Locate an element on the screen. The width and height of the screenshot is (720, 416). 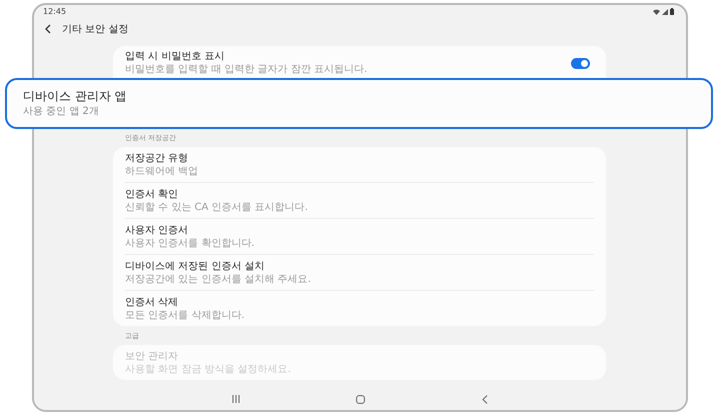
wifi-icon is located at coordinates (656, 12).